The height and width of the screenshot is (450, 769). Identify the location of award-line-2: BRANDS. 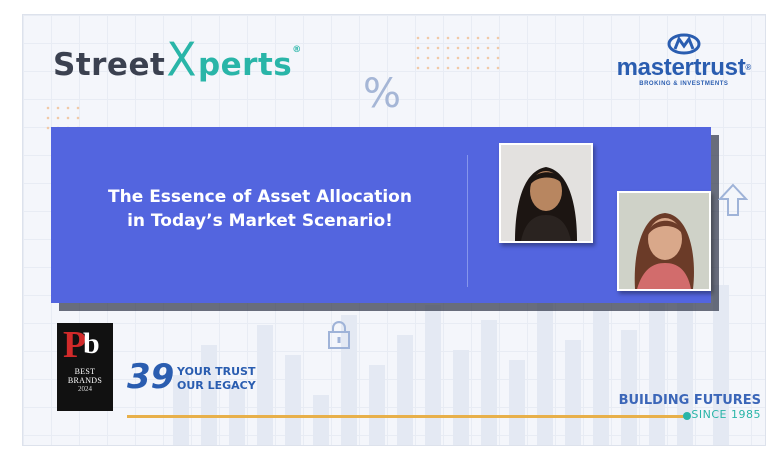
(85, 380).